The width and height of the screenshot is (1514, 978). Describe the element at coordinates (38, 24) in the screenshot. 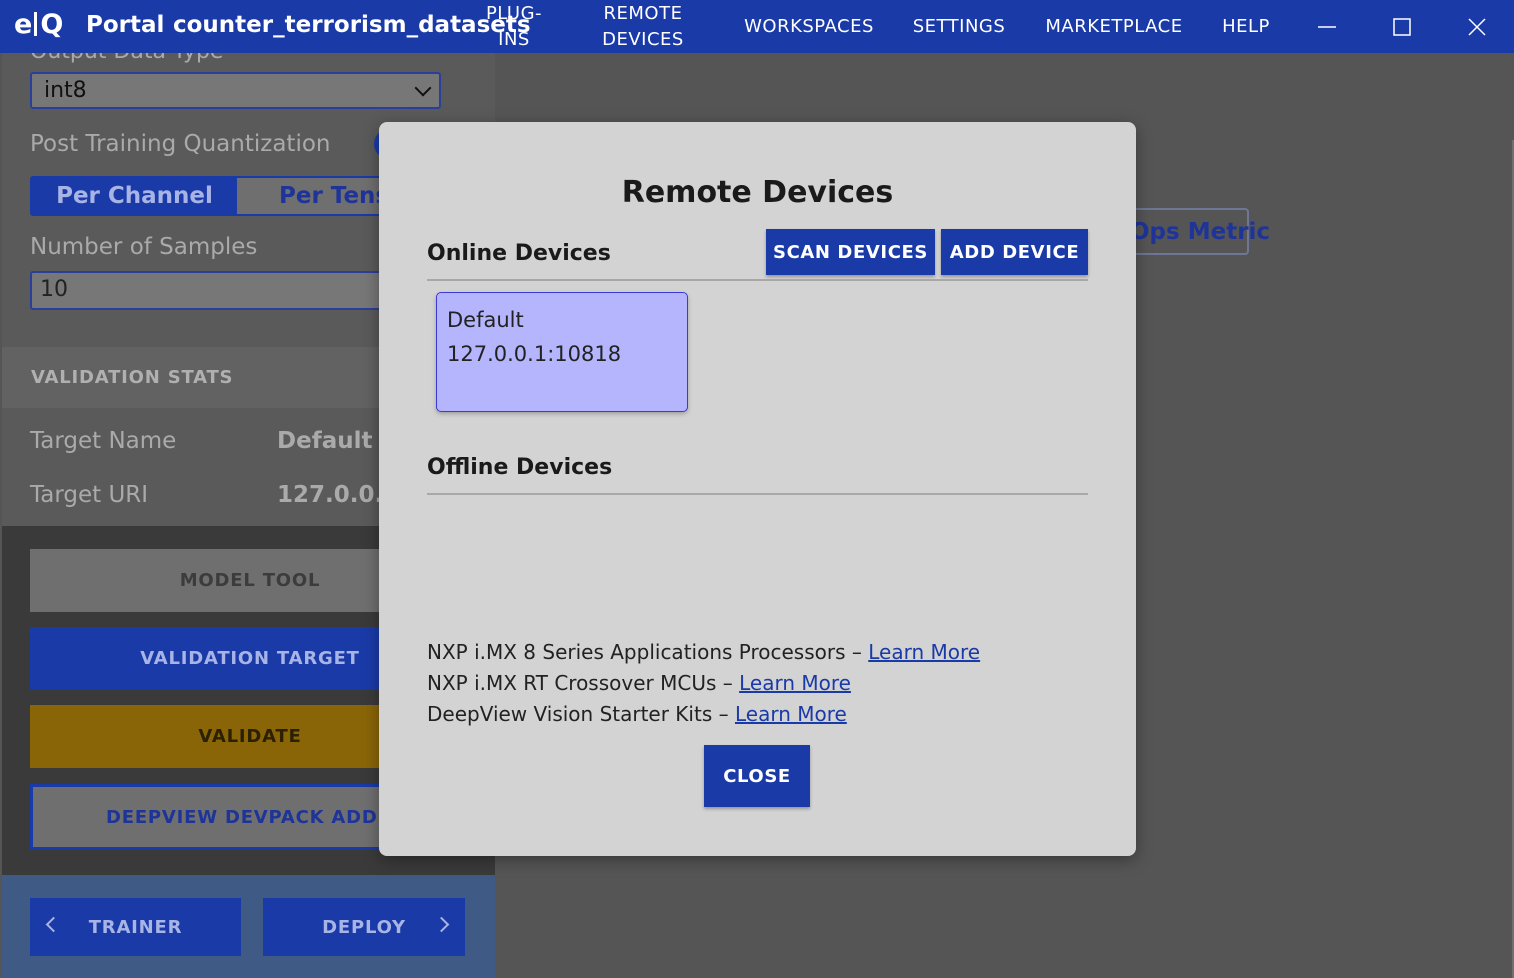

I see `eiq-logo: eQ` at that location.